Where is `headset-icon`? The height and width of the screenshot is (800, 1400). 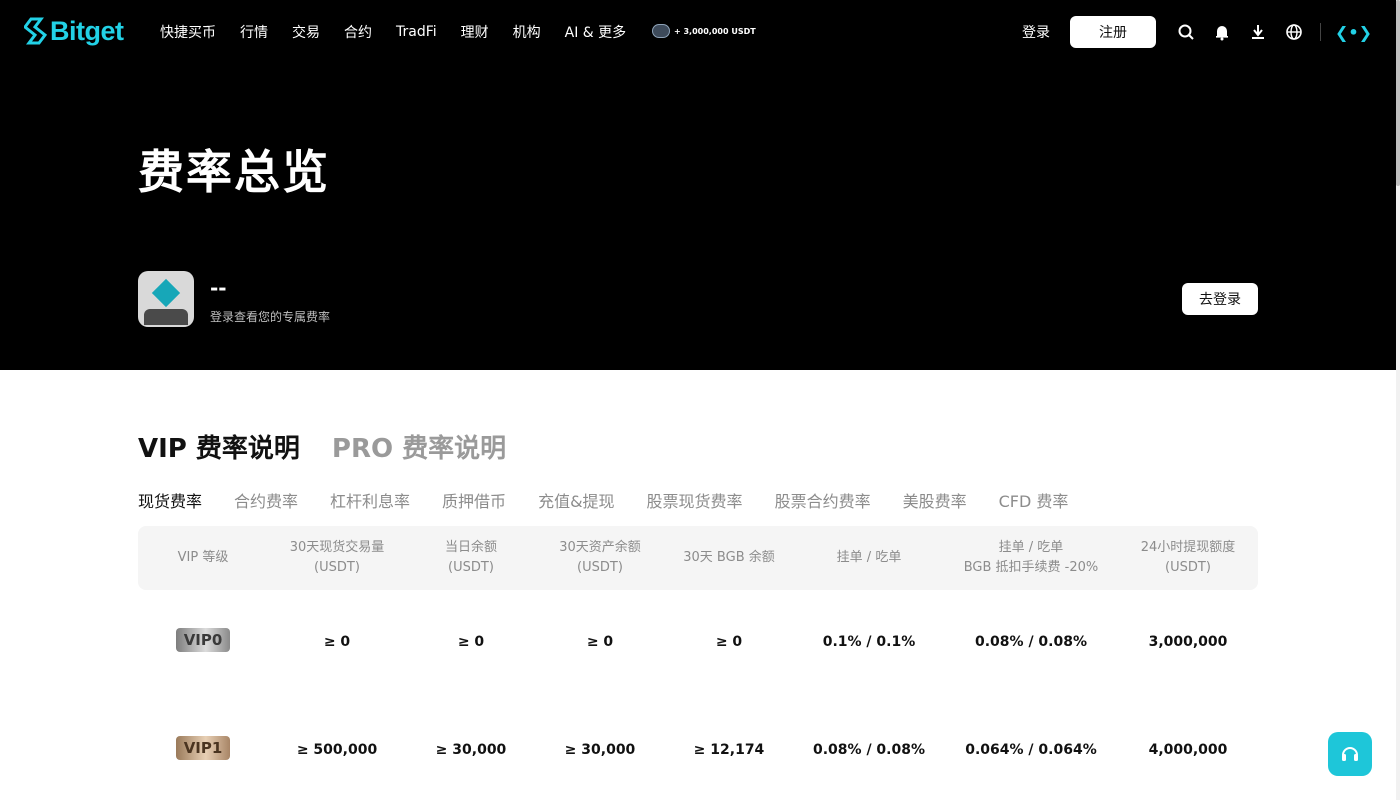
headset-icon is located at coordinates (1350, 754).